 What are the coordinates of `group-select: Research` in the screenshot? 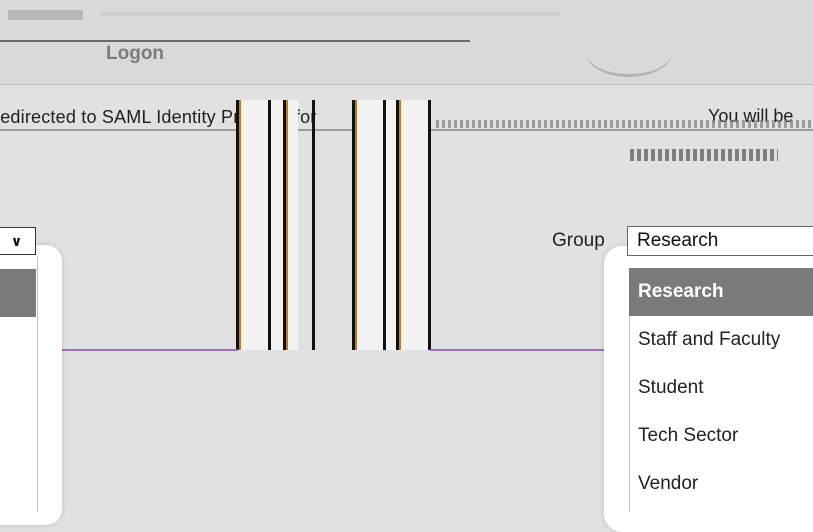 It's located at (720, 241).